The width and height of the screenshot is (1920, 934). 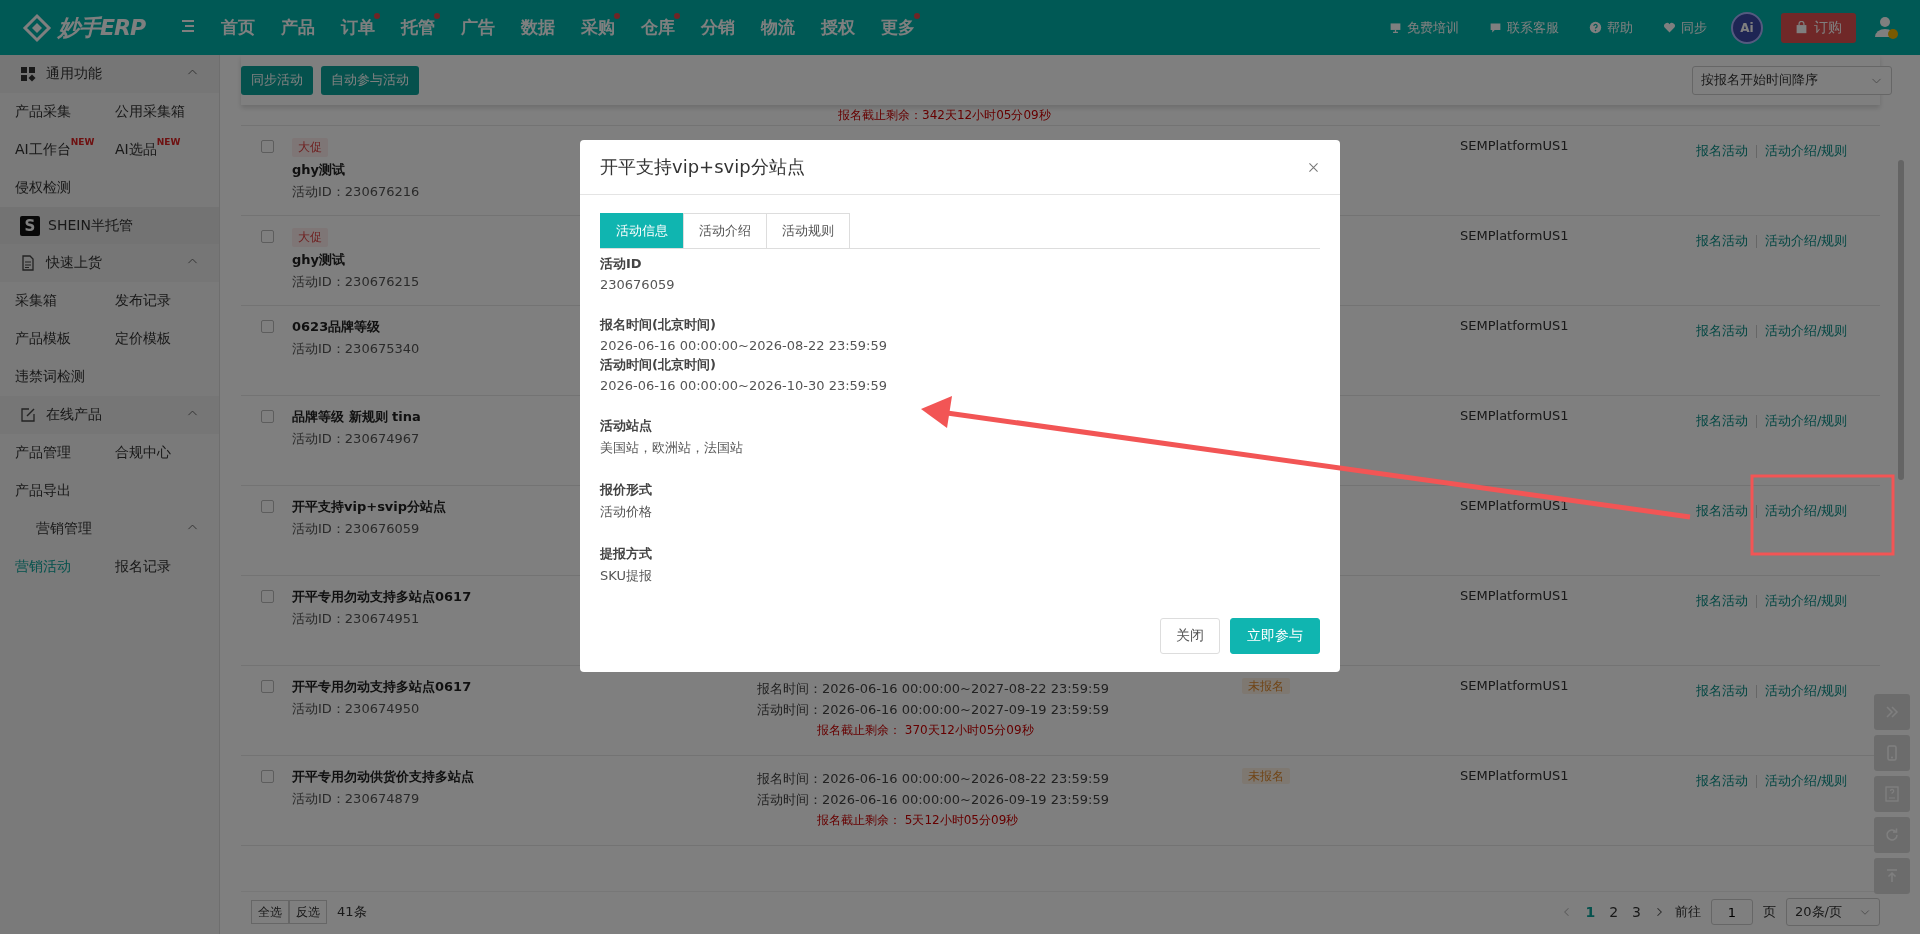 I want to click on sidebar-item: 定价模板, so click(x=143, y=339).